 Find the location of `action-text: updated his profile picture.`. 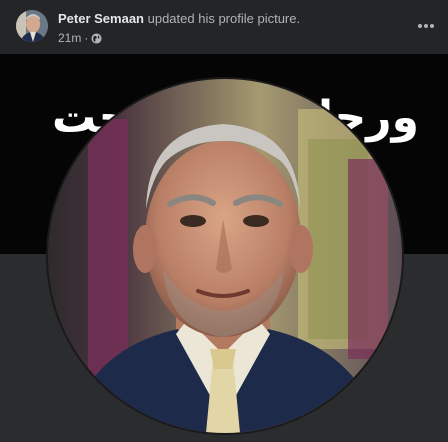

action-text: updated his profile picture. is located at coordinates (222, 18).